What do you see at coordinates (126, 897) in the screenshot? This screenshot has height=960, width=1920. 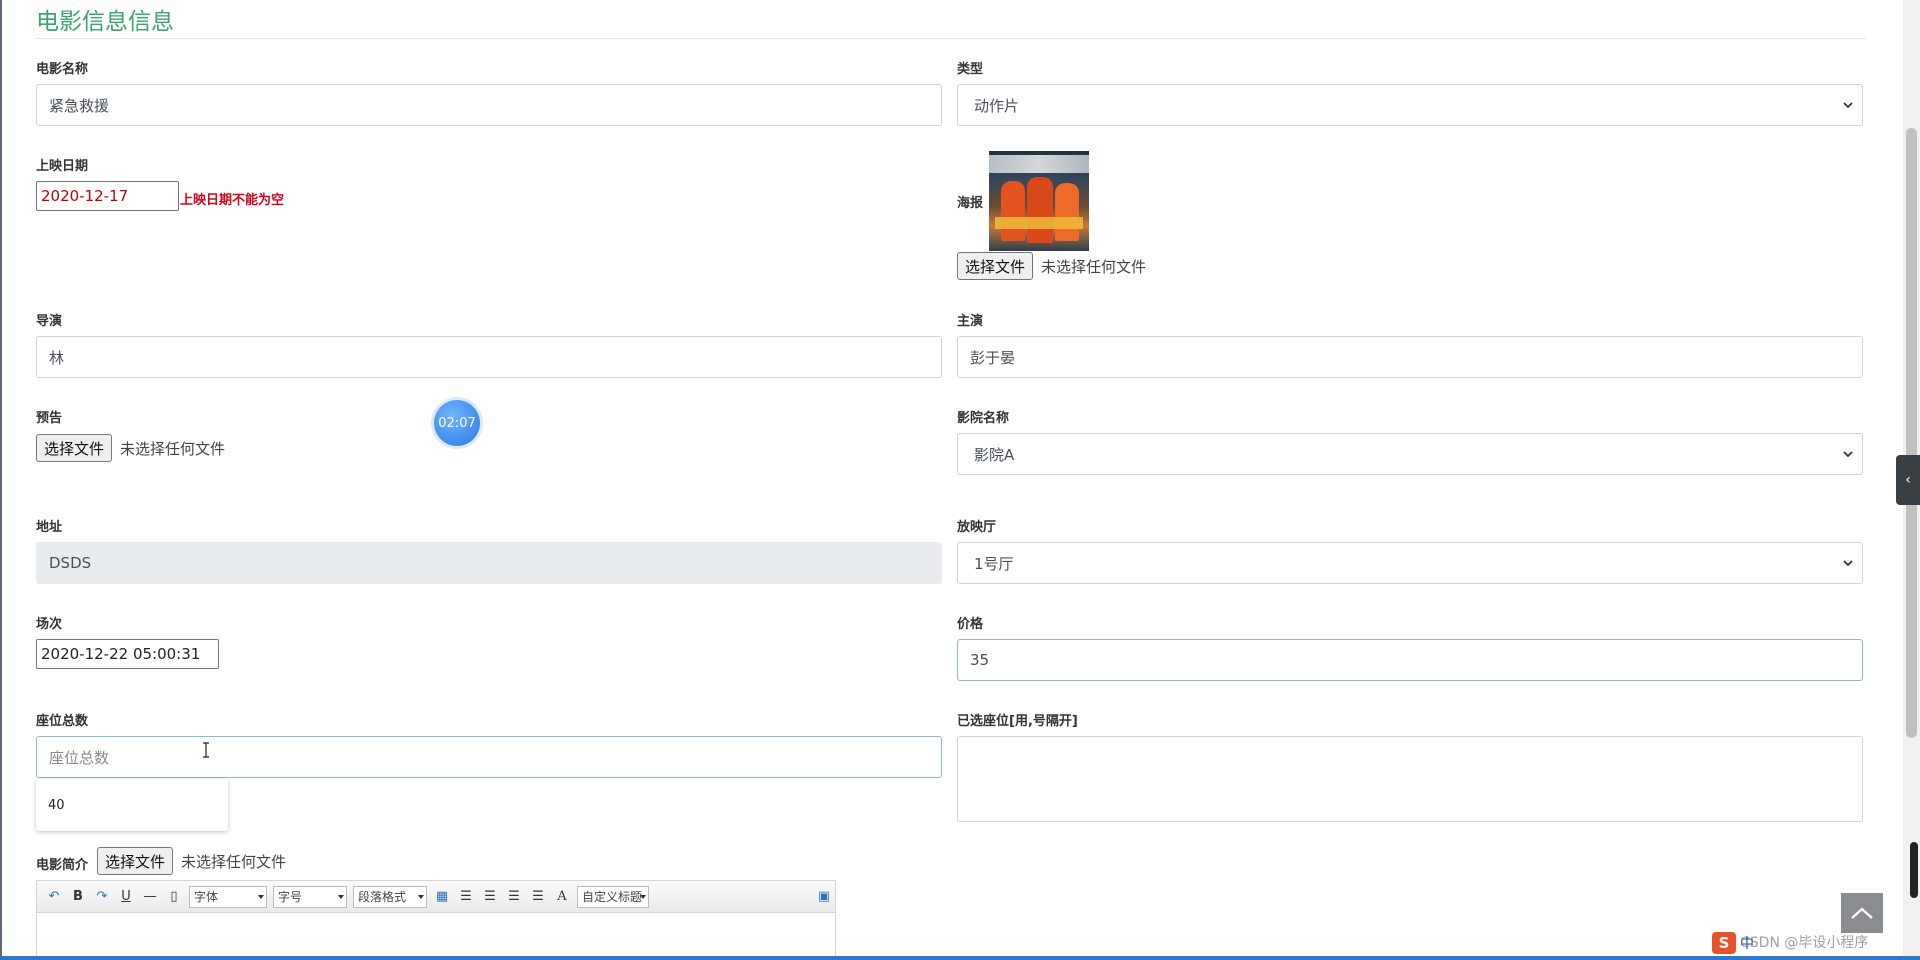 I see `underline-icon: U` at bounding box center [126, 897].